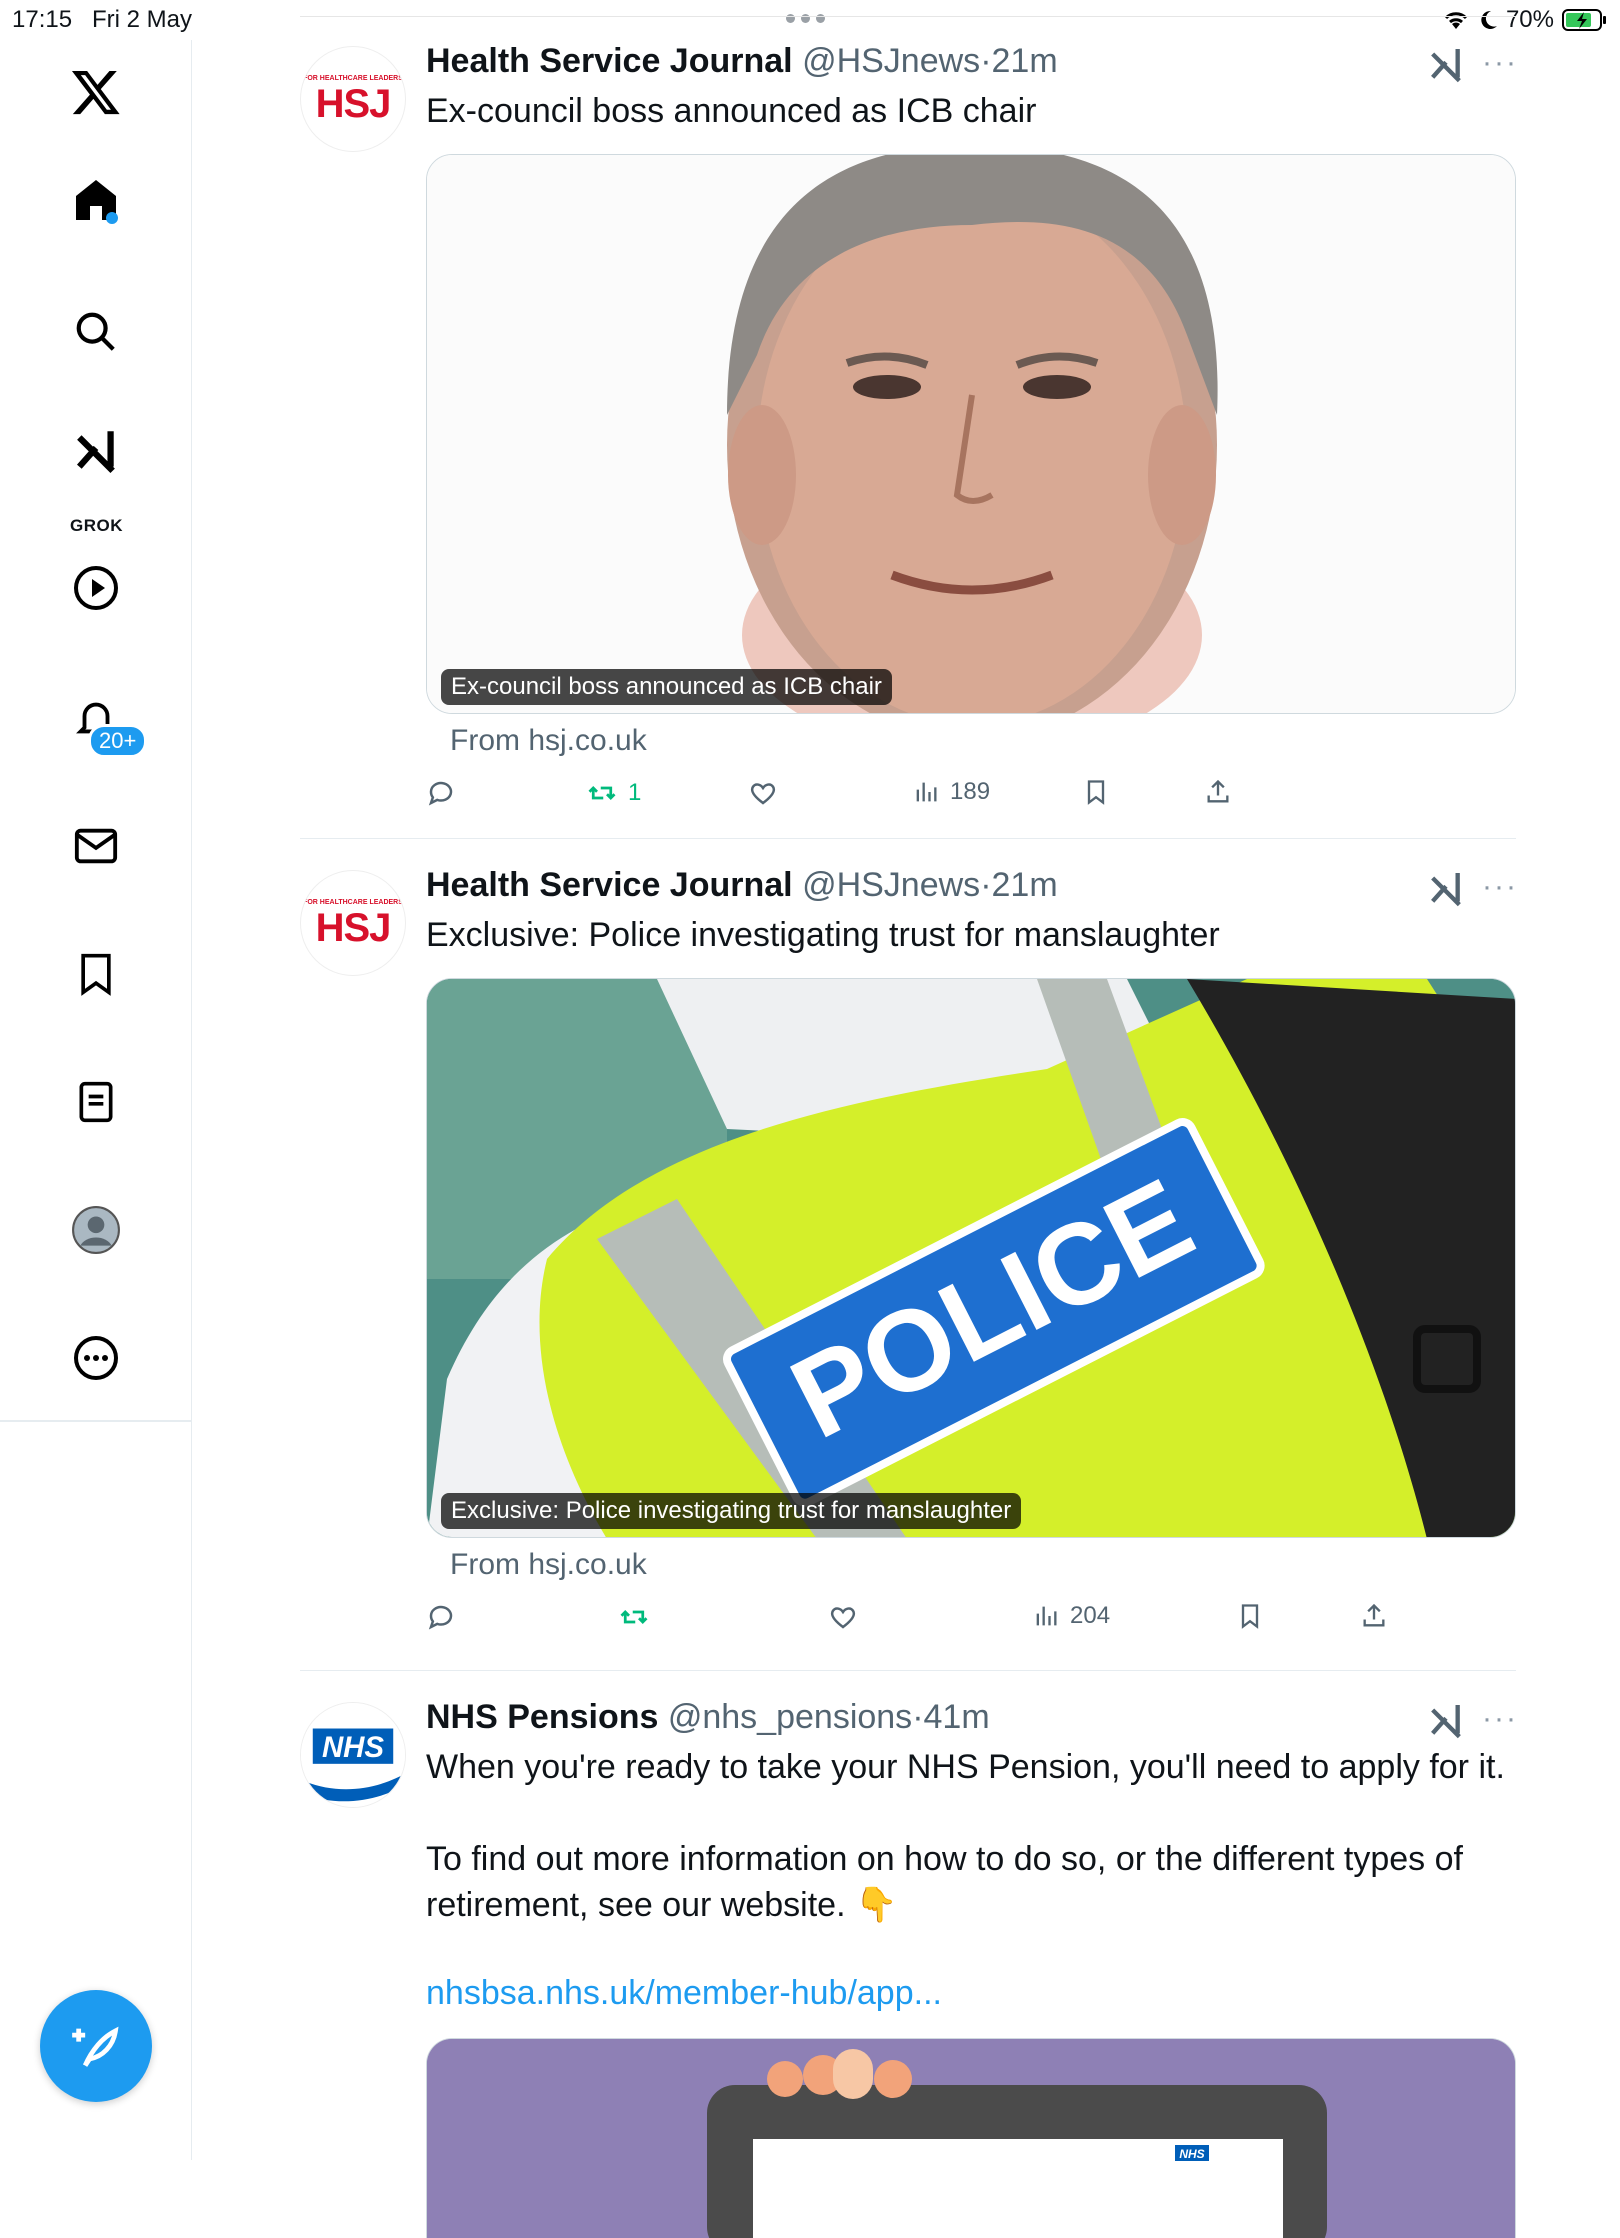 Image resolution: width=1620 pixels, height=2238 pixels. I want to click on tweet-actions: 1 189, so click(971, 798).